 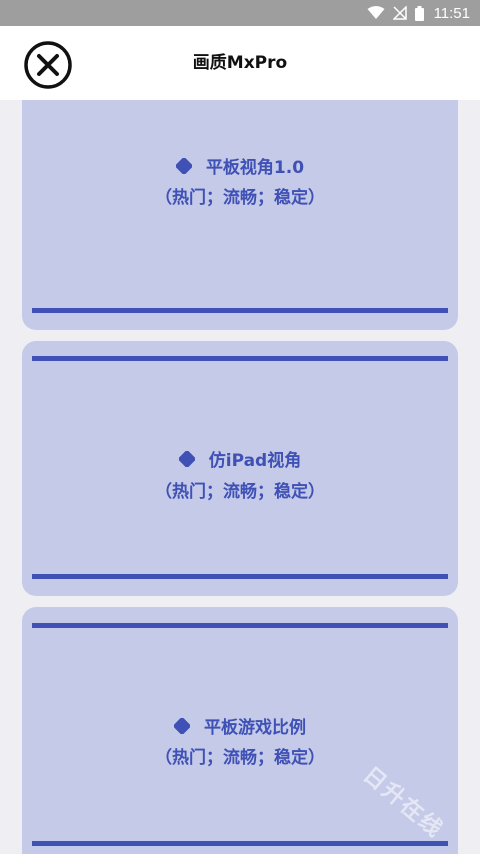 What do you see at coordinates (240, 13) in the screenshot?
I see `status-bar: 11:51` at bounding box center [240, 13].